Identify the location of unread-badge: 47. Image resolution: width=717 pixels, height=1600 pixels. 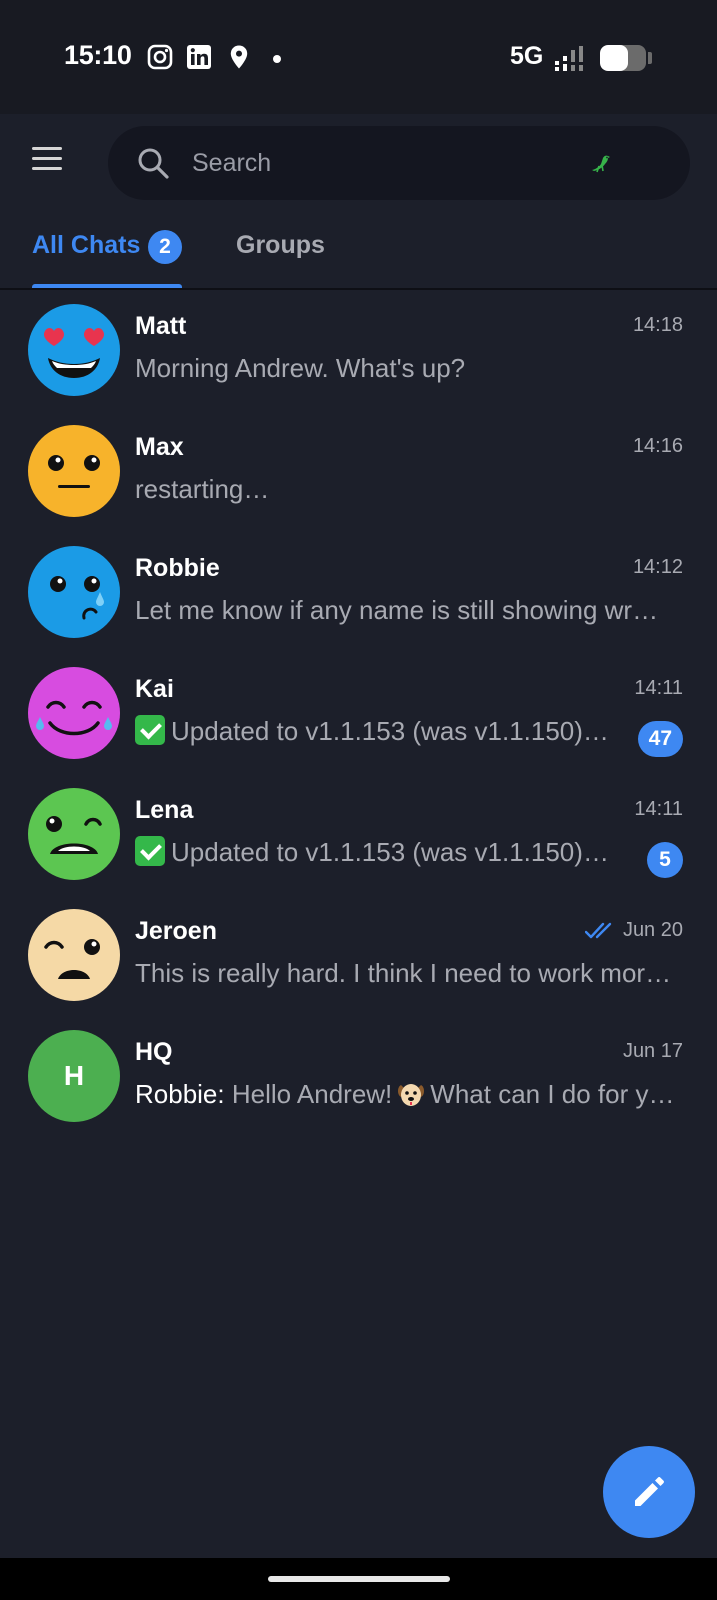
(660, 739).